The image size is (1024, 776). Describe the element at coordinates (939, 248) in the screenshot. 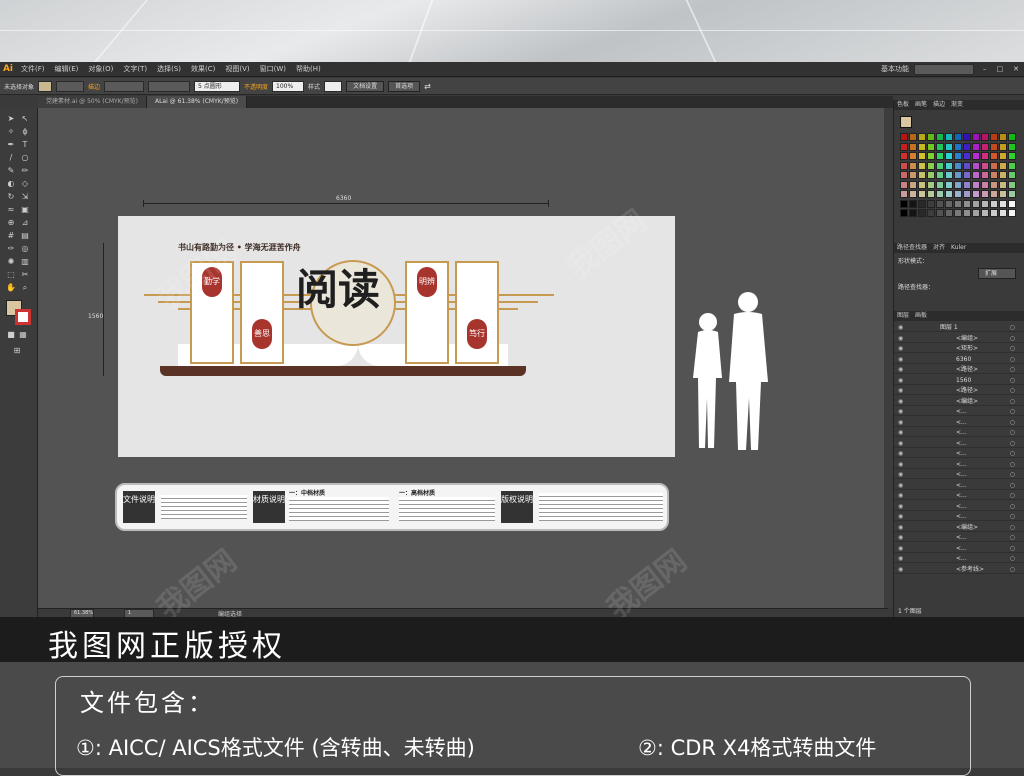

I see `tab-align: 对齐` at that location.